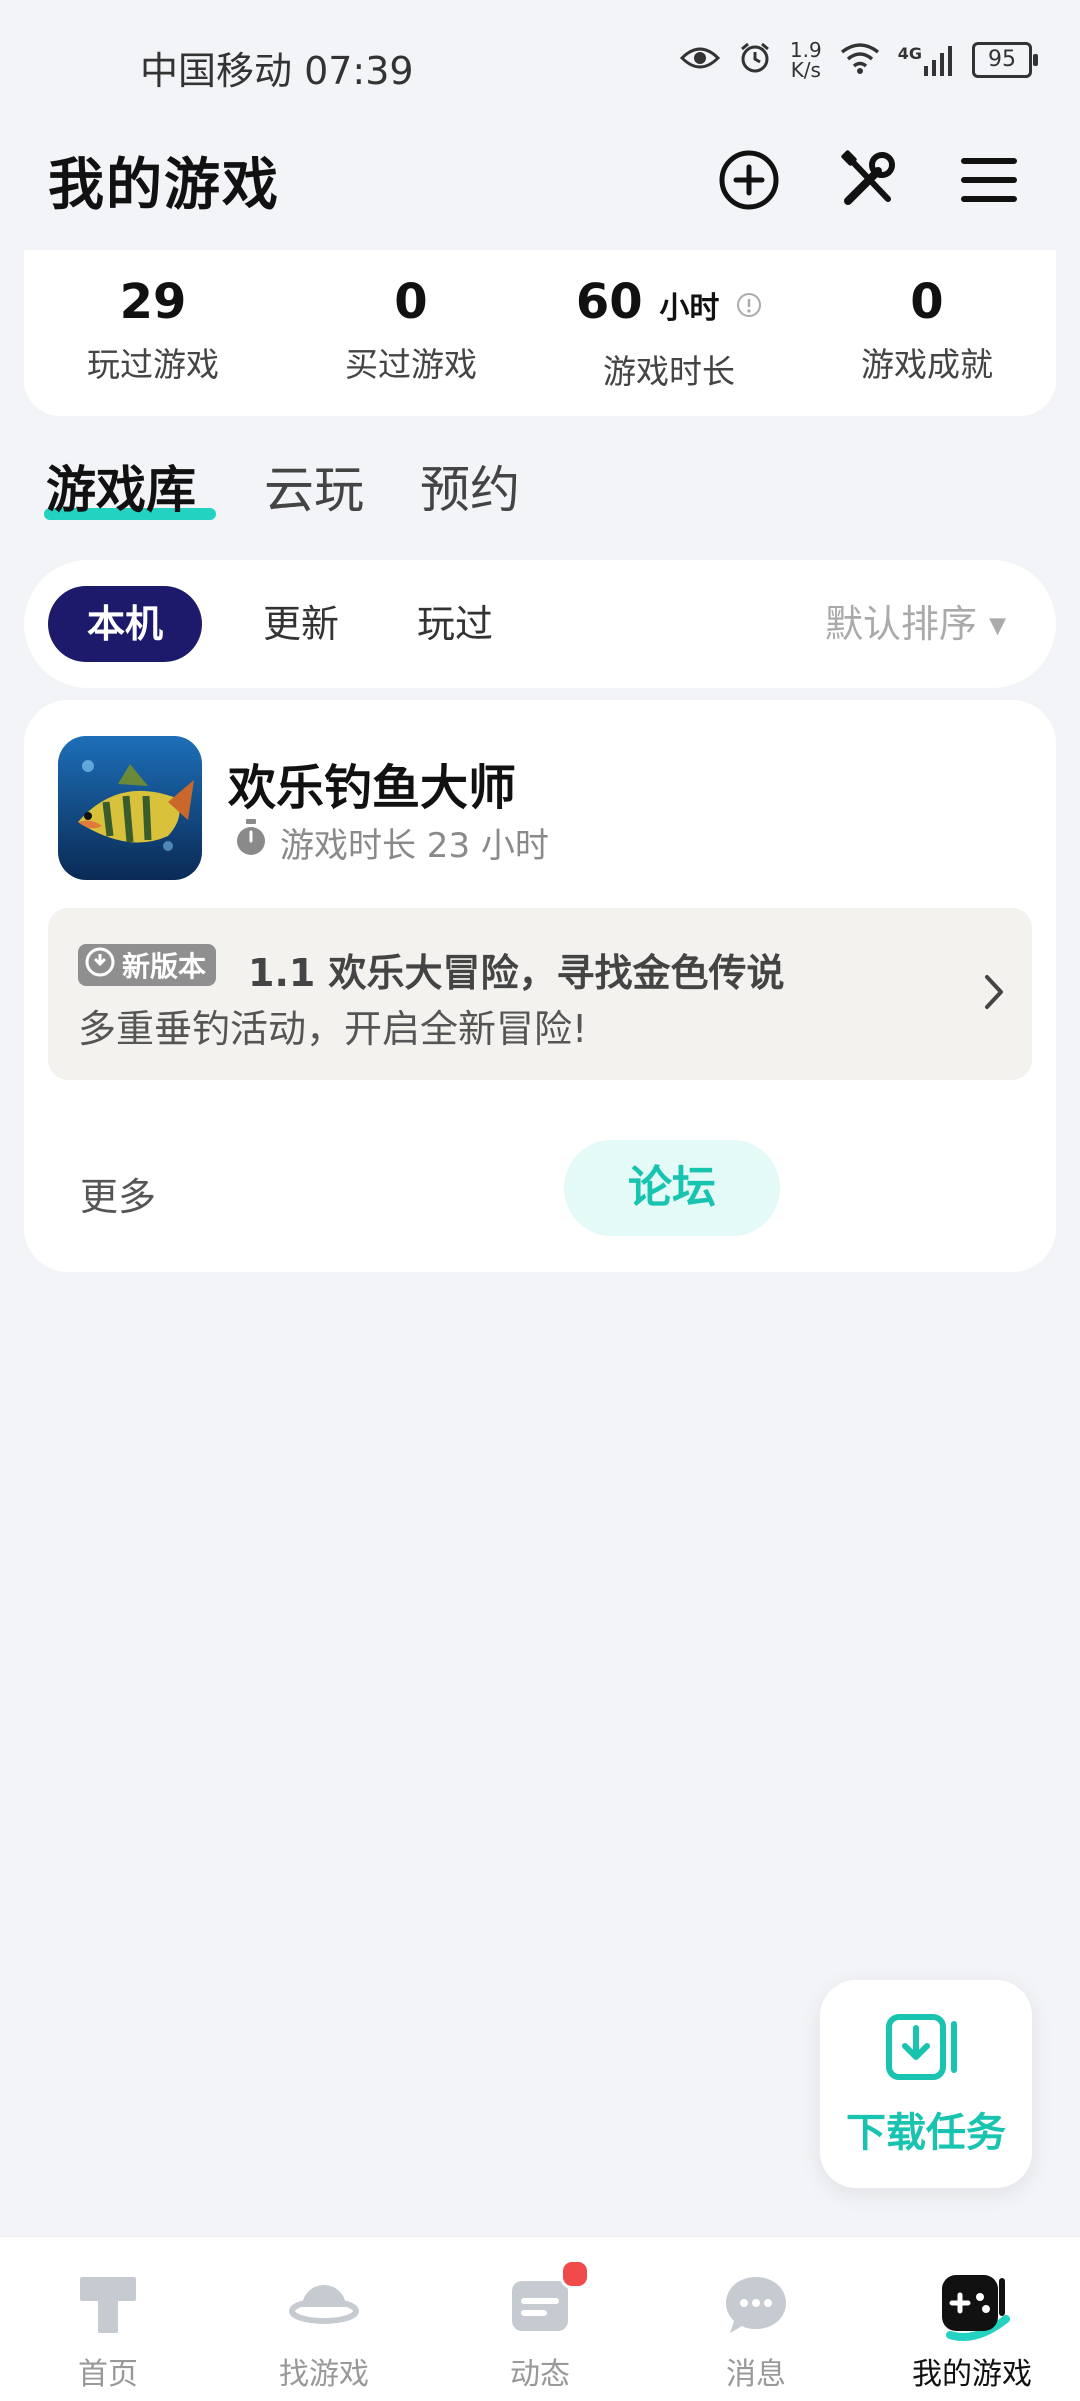 This screenshot has height=2401, width=1080. Describe the element at coordinates (869, 180) in the screenshot. I see `tools-icon` at that location.